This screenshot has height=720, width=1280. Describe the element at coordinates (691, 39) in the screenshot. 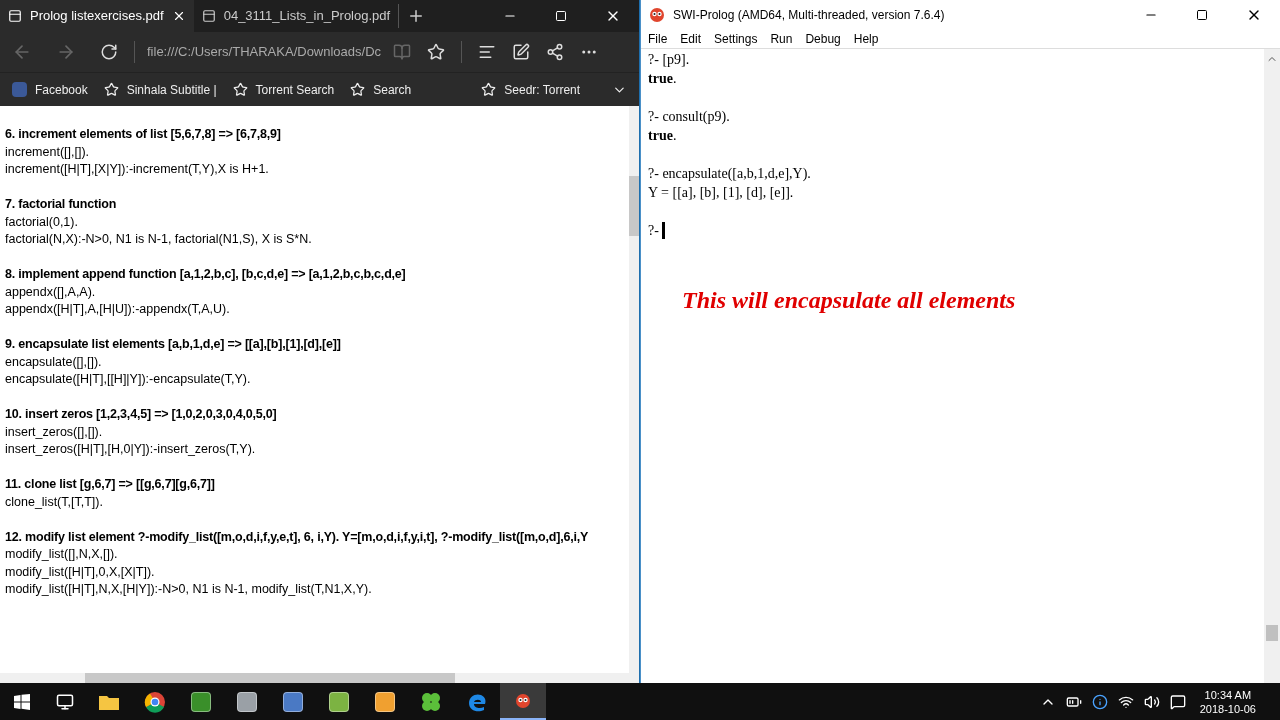

I see `menu-item: Edit` at that location.